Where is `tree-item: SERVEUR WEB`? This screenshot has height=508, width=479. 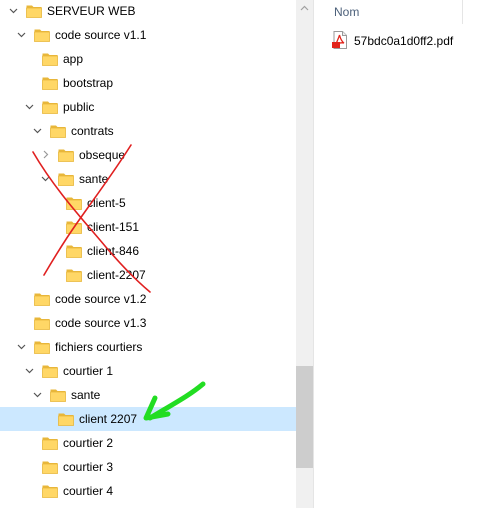
tree-item: SERVEUR WEB is located at coordinates (148, 11).